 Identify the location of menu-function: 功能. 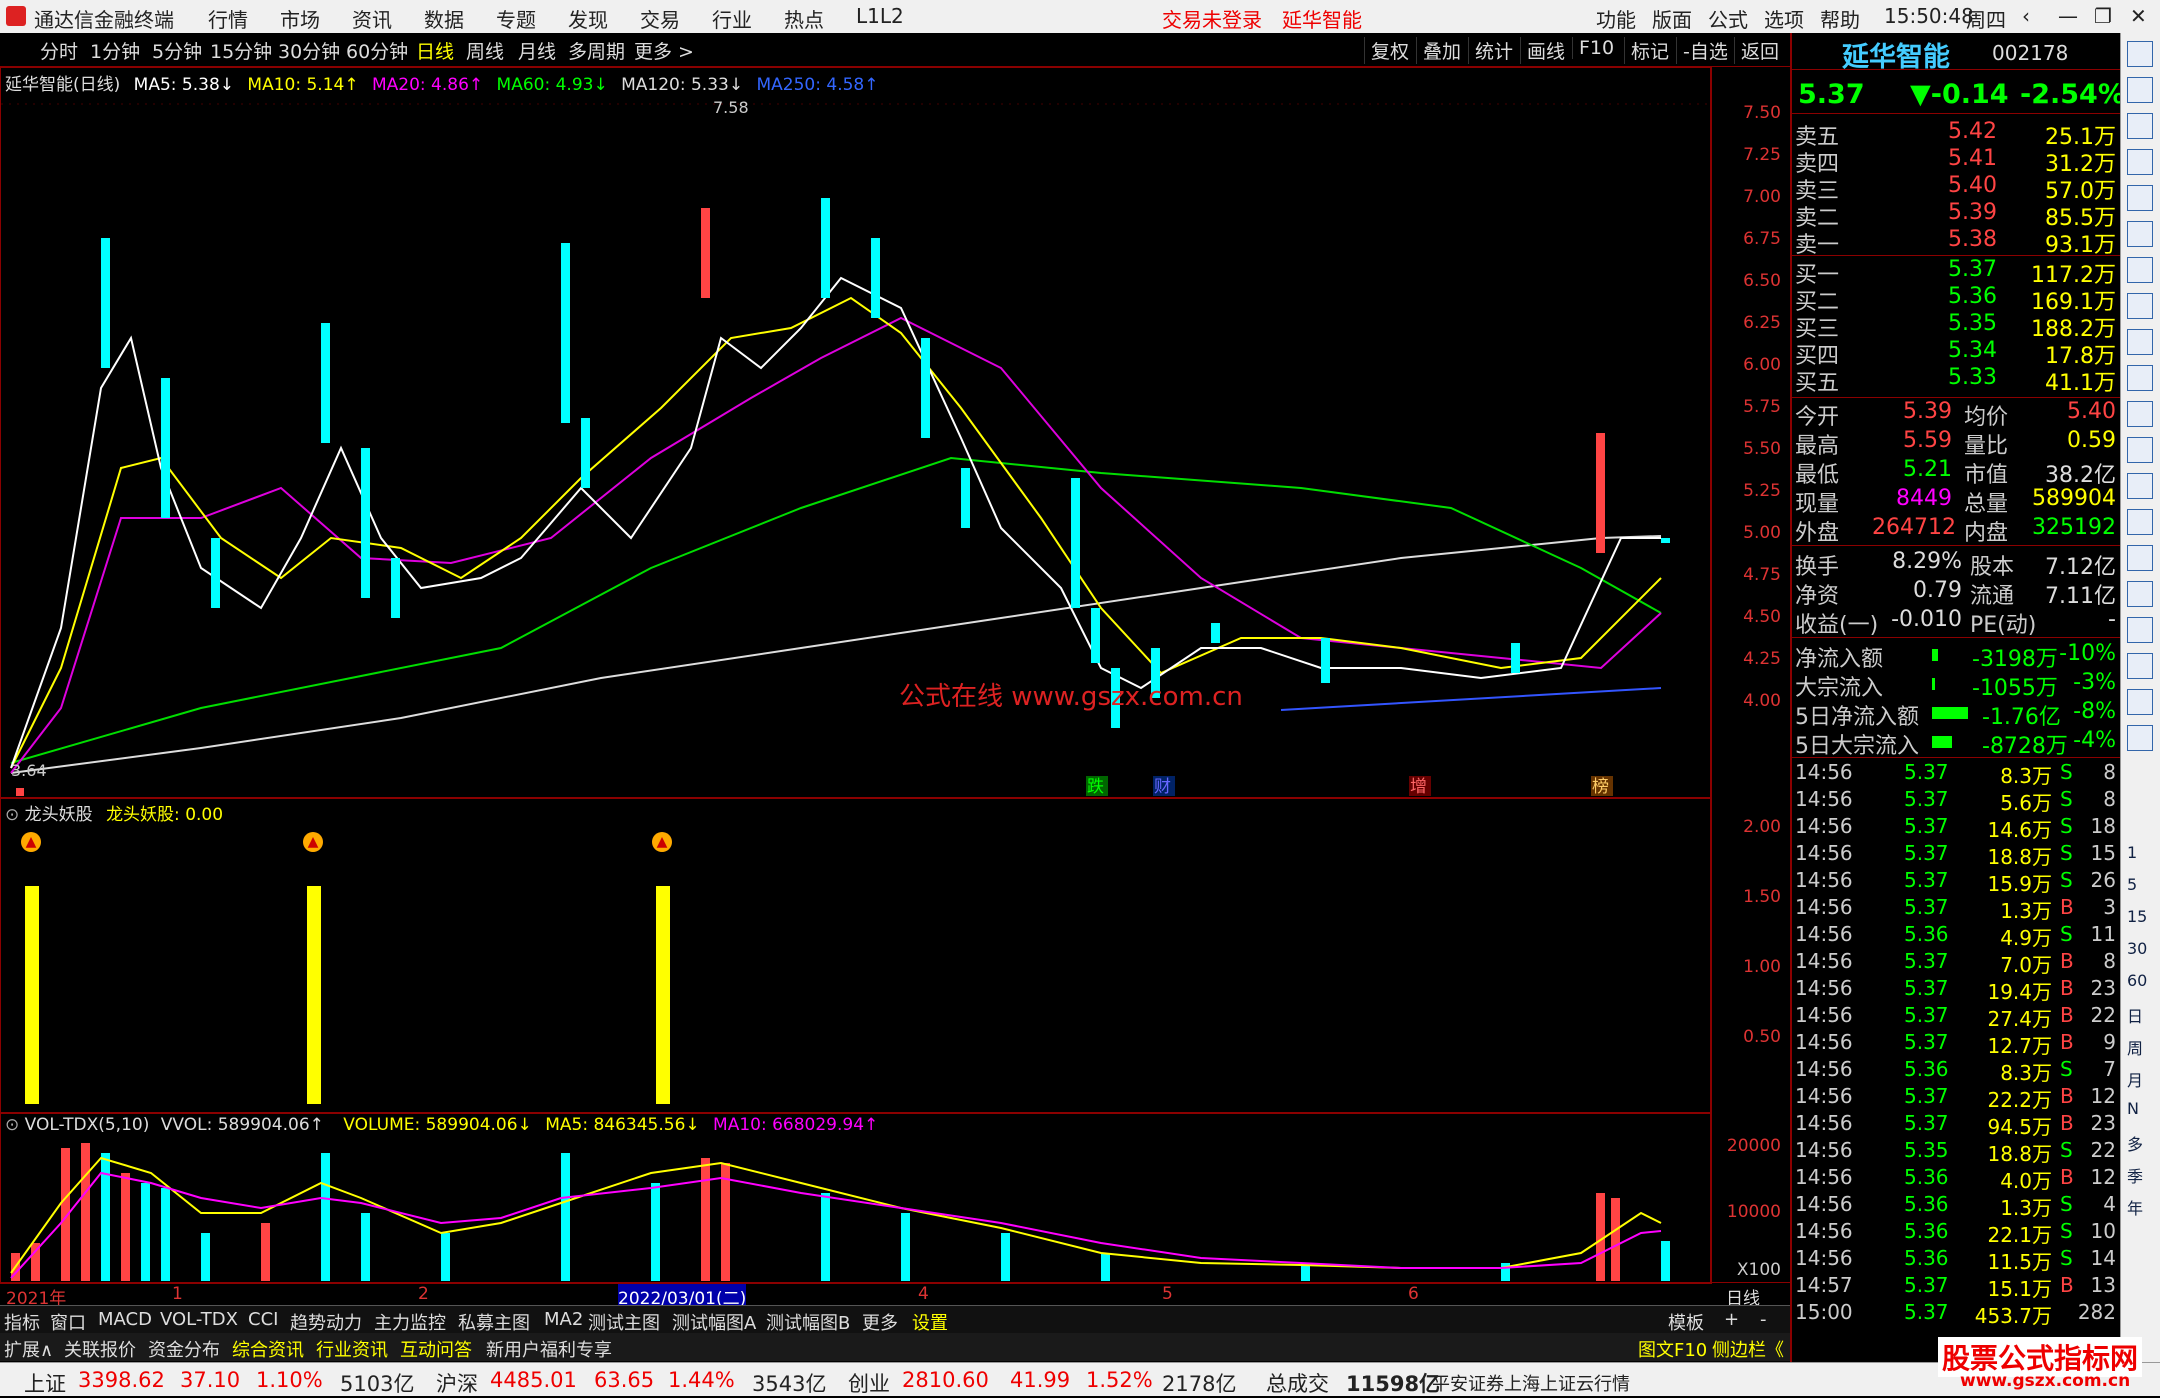
(1616, 18).